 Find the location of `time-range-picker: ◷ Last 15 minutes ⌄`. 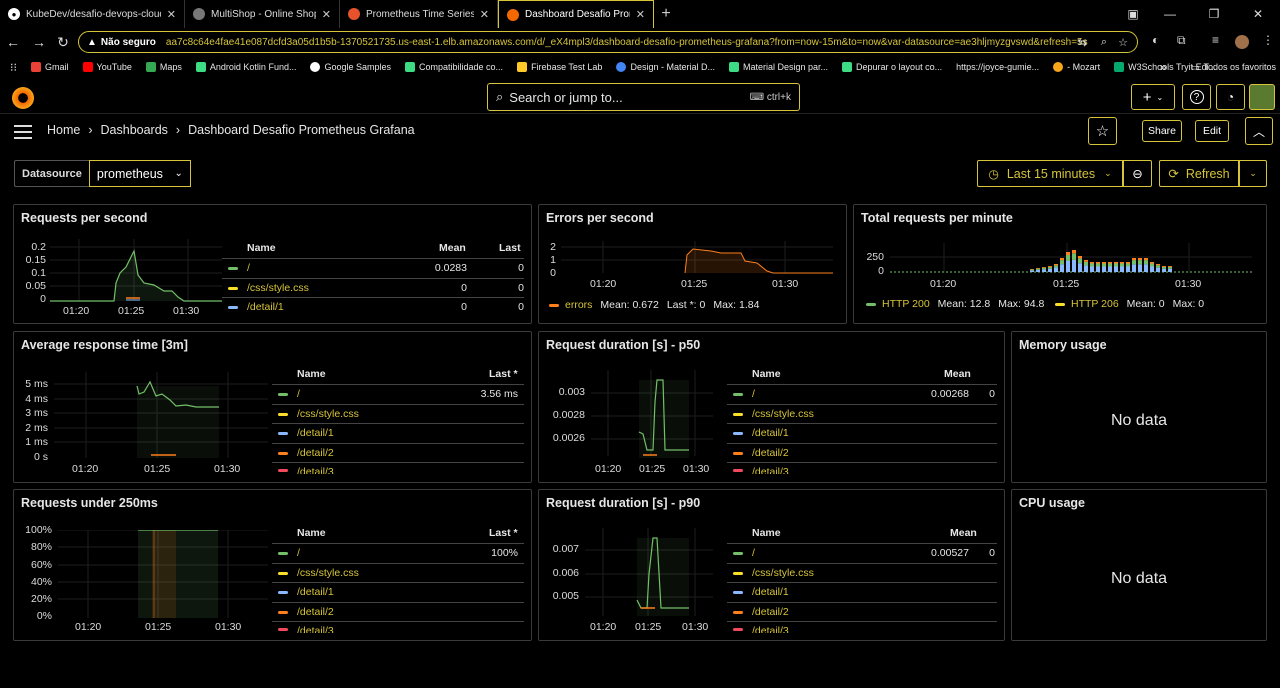

time-range-picker: ◷ Last 15 minutes ⌄ is located at coordinates (1050, 173).